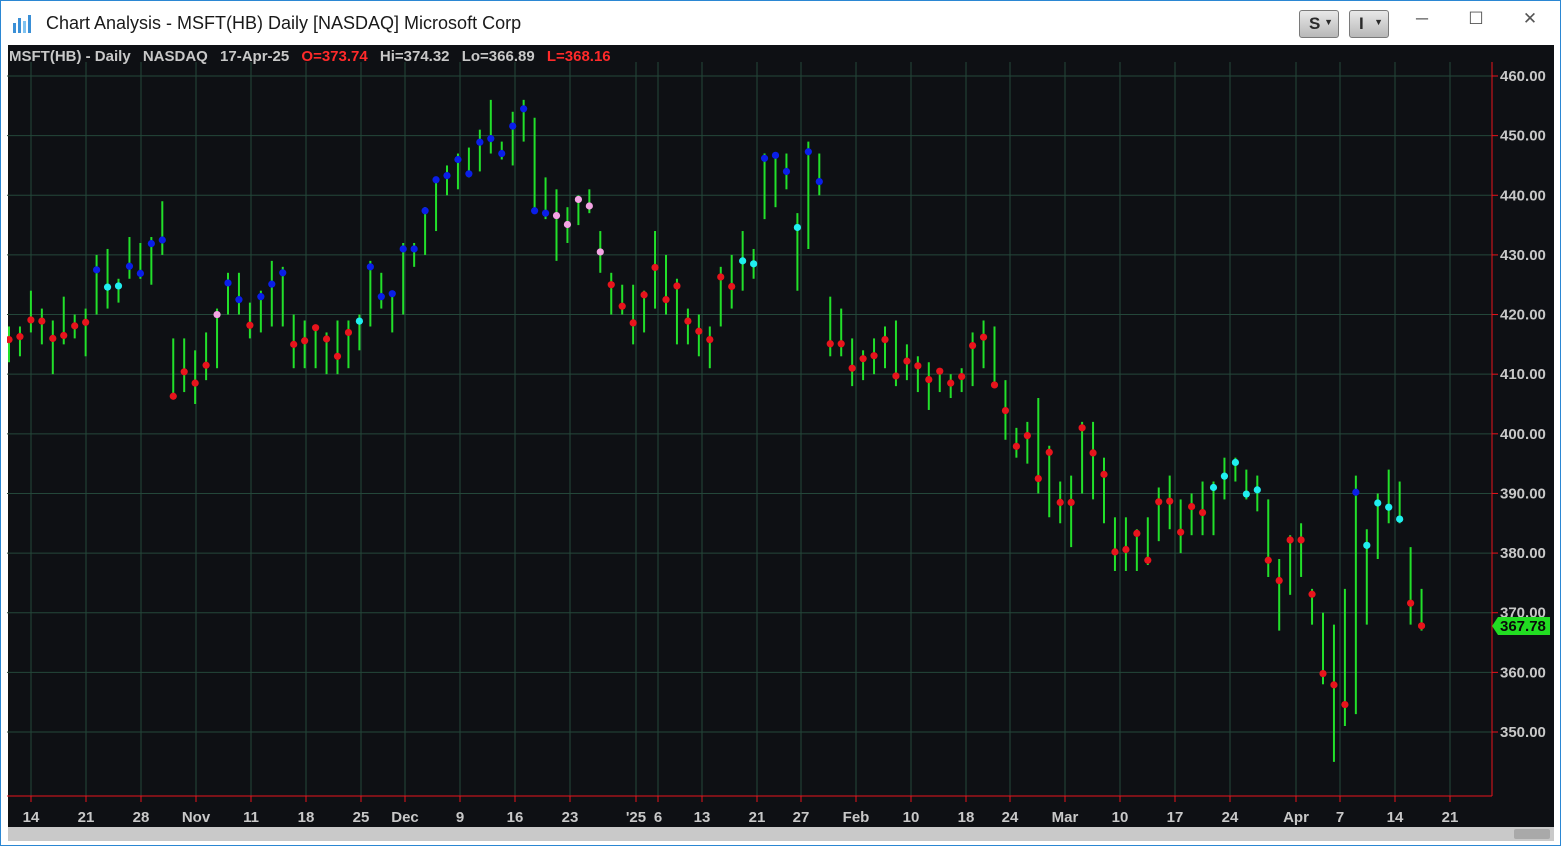  I want to click on chart-app-icon, so click(22, 24).